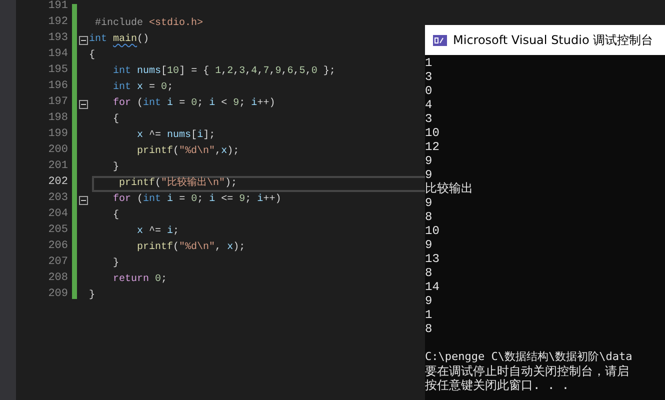  Describe the element at coordinates (143, 87) in the screenshot. I see `code-line: int x = 0;` at that location.